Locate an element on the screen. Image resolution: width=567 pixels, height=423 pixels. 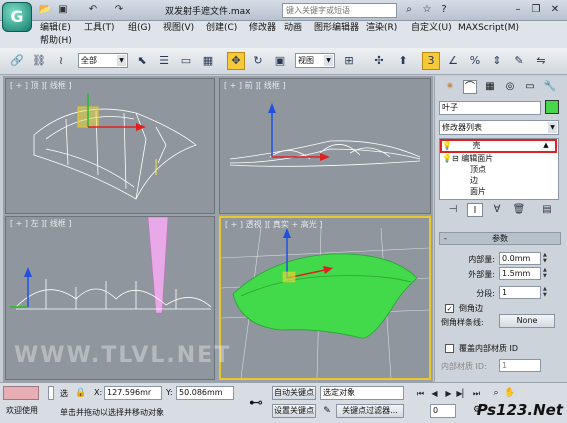
window-crossing-icon: ▦ is located at coordinates (208, 61).